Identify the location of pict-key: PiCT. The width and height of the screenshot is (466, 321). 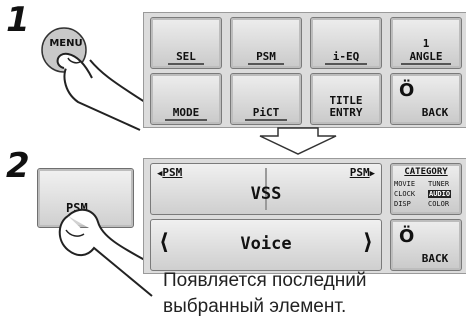
(266, 99).